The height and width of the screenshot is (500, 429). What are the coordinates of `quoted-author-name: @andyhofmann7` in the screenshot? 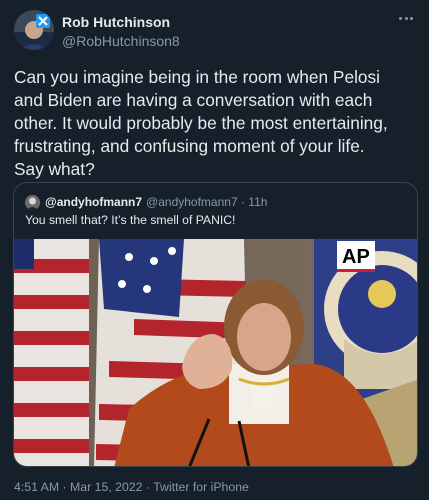 It's located at (93, 202).